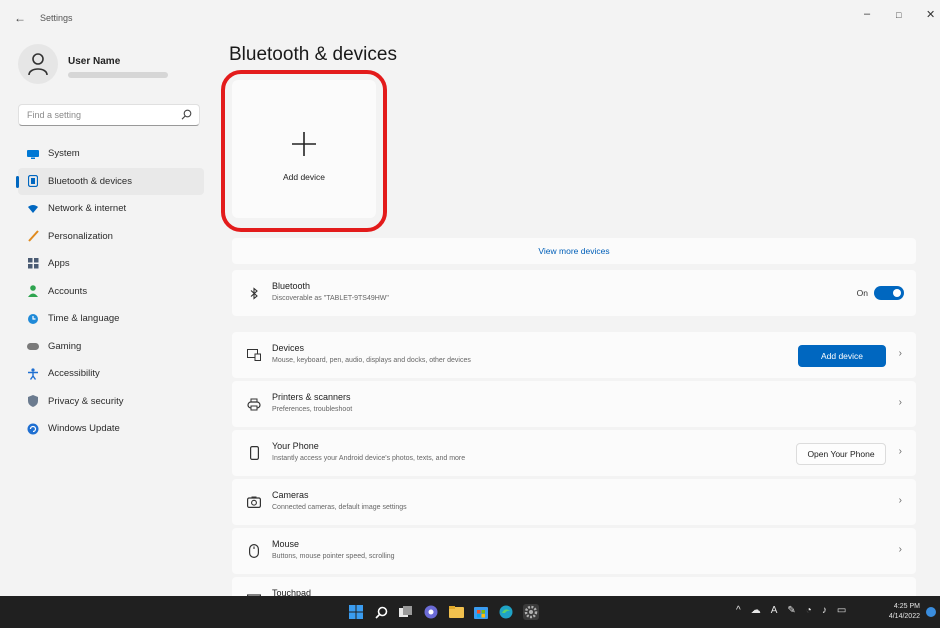  I want to click on touchpad-row: Touchpad, so click(574, 587).